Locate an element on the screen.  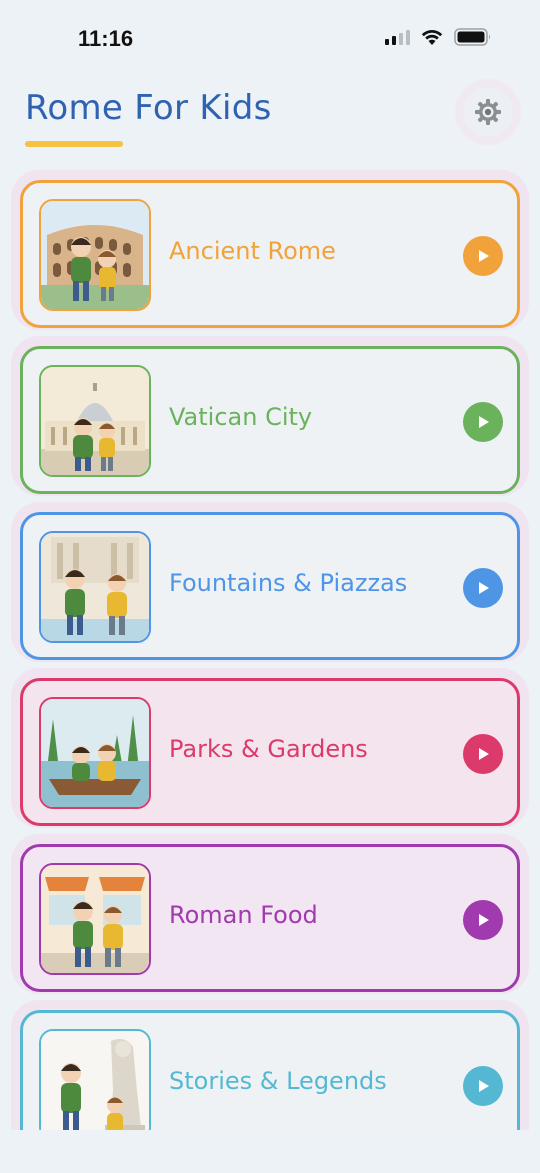
status-icons is located at coordinates (438, 37).